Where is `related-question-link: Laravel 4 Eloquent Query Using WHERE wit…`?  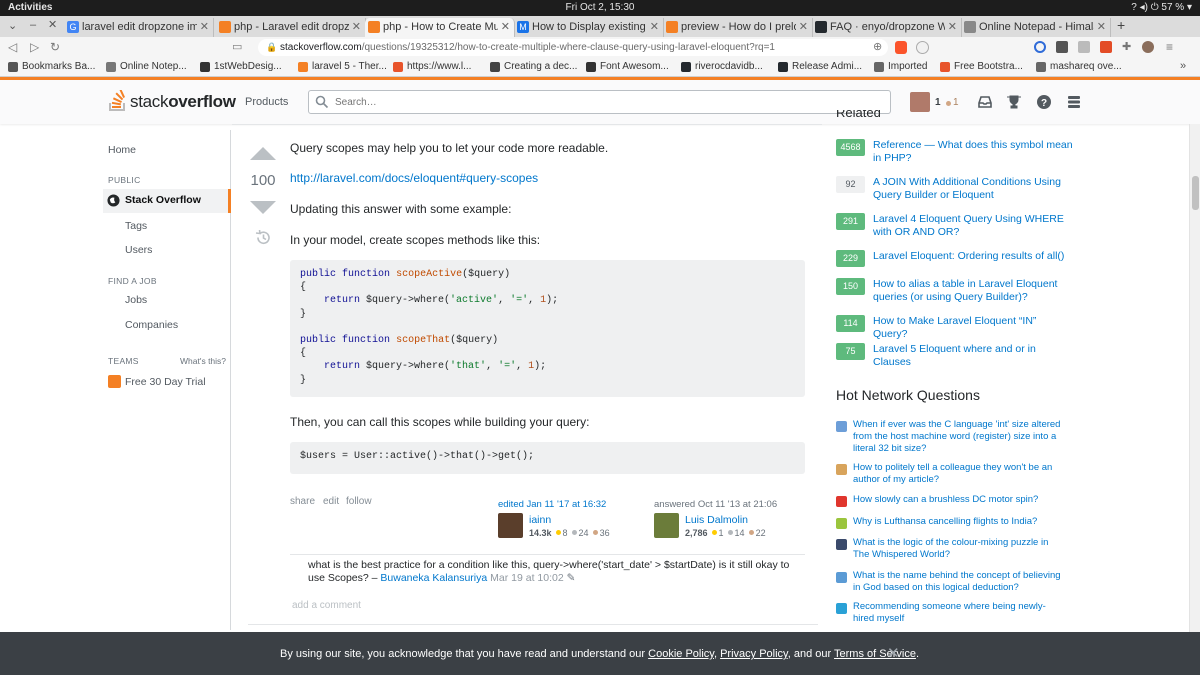 related-question-link: Laravel 4 Eloquent Query Using WHERE wit… is located at coordinates (973, 226).